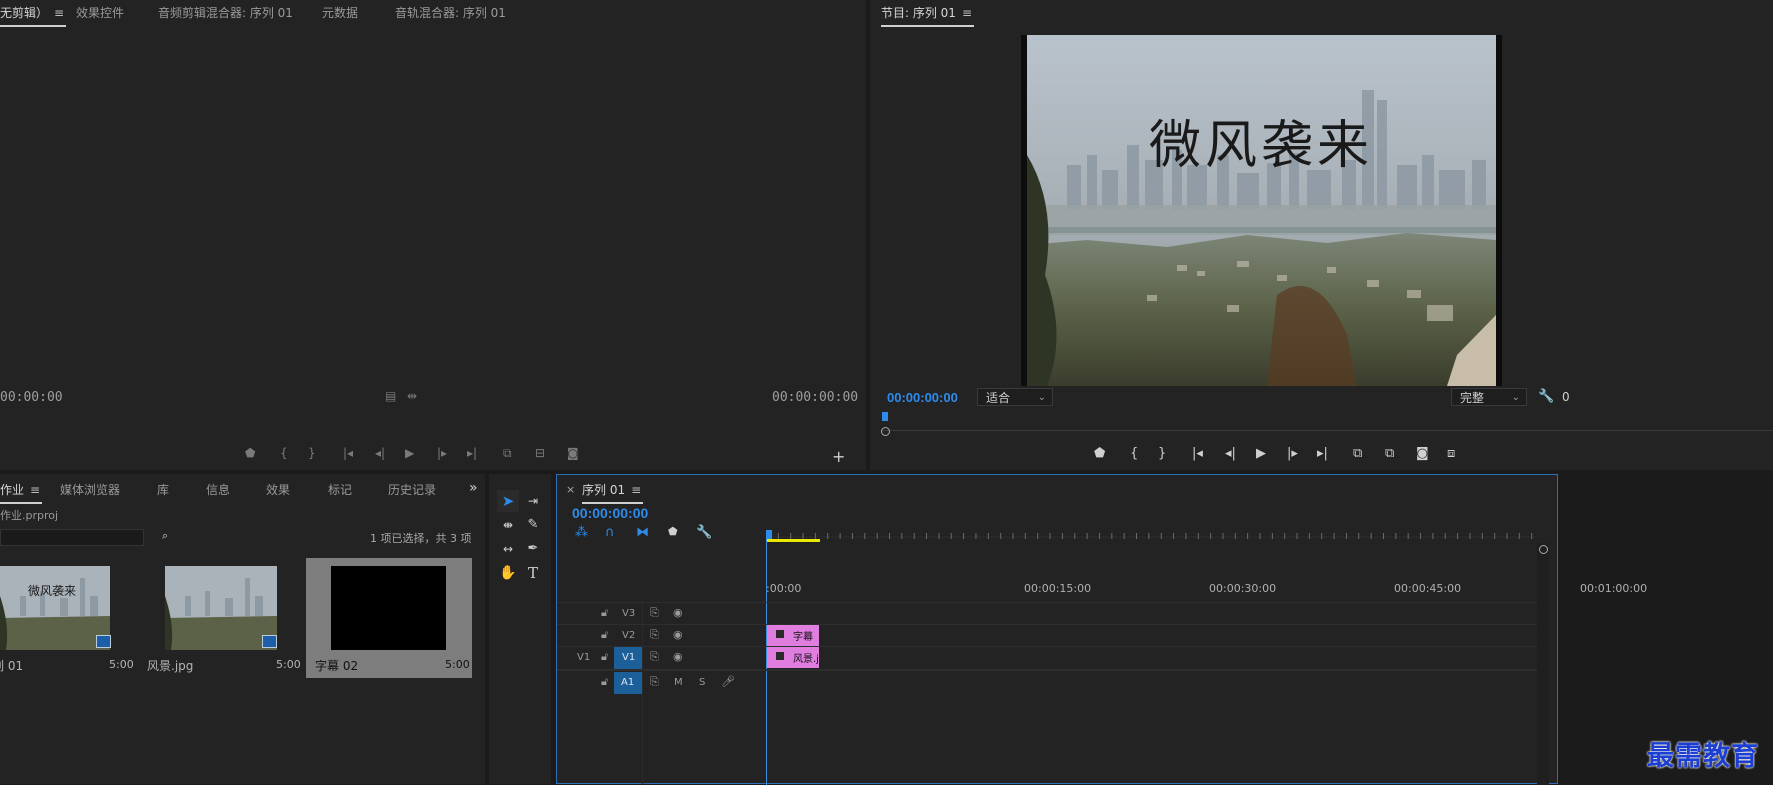 This screenshot has height=785, width=1773. Describe the element at coordinates (628, 683) in the screenshot. I see `track-target-a1: A1` at that location.